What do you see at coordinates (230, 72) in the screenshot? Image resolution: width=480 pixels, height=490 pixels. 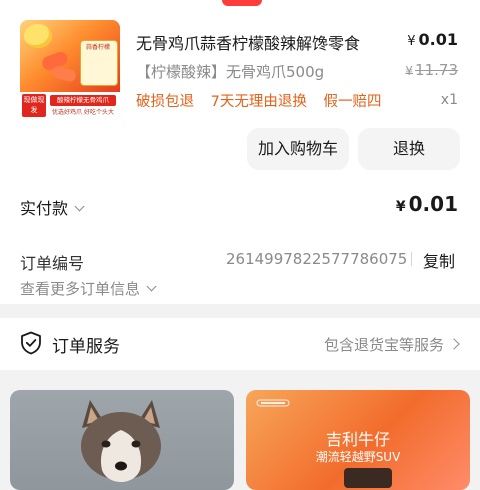 I see `product-sku: 【柠檬酸辣】无骨鸡爪500g` at bounding box center [230, 72].